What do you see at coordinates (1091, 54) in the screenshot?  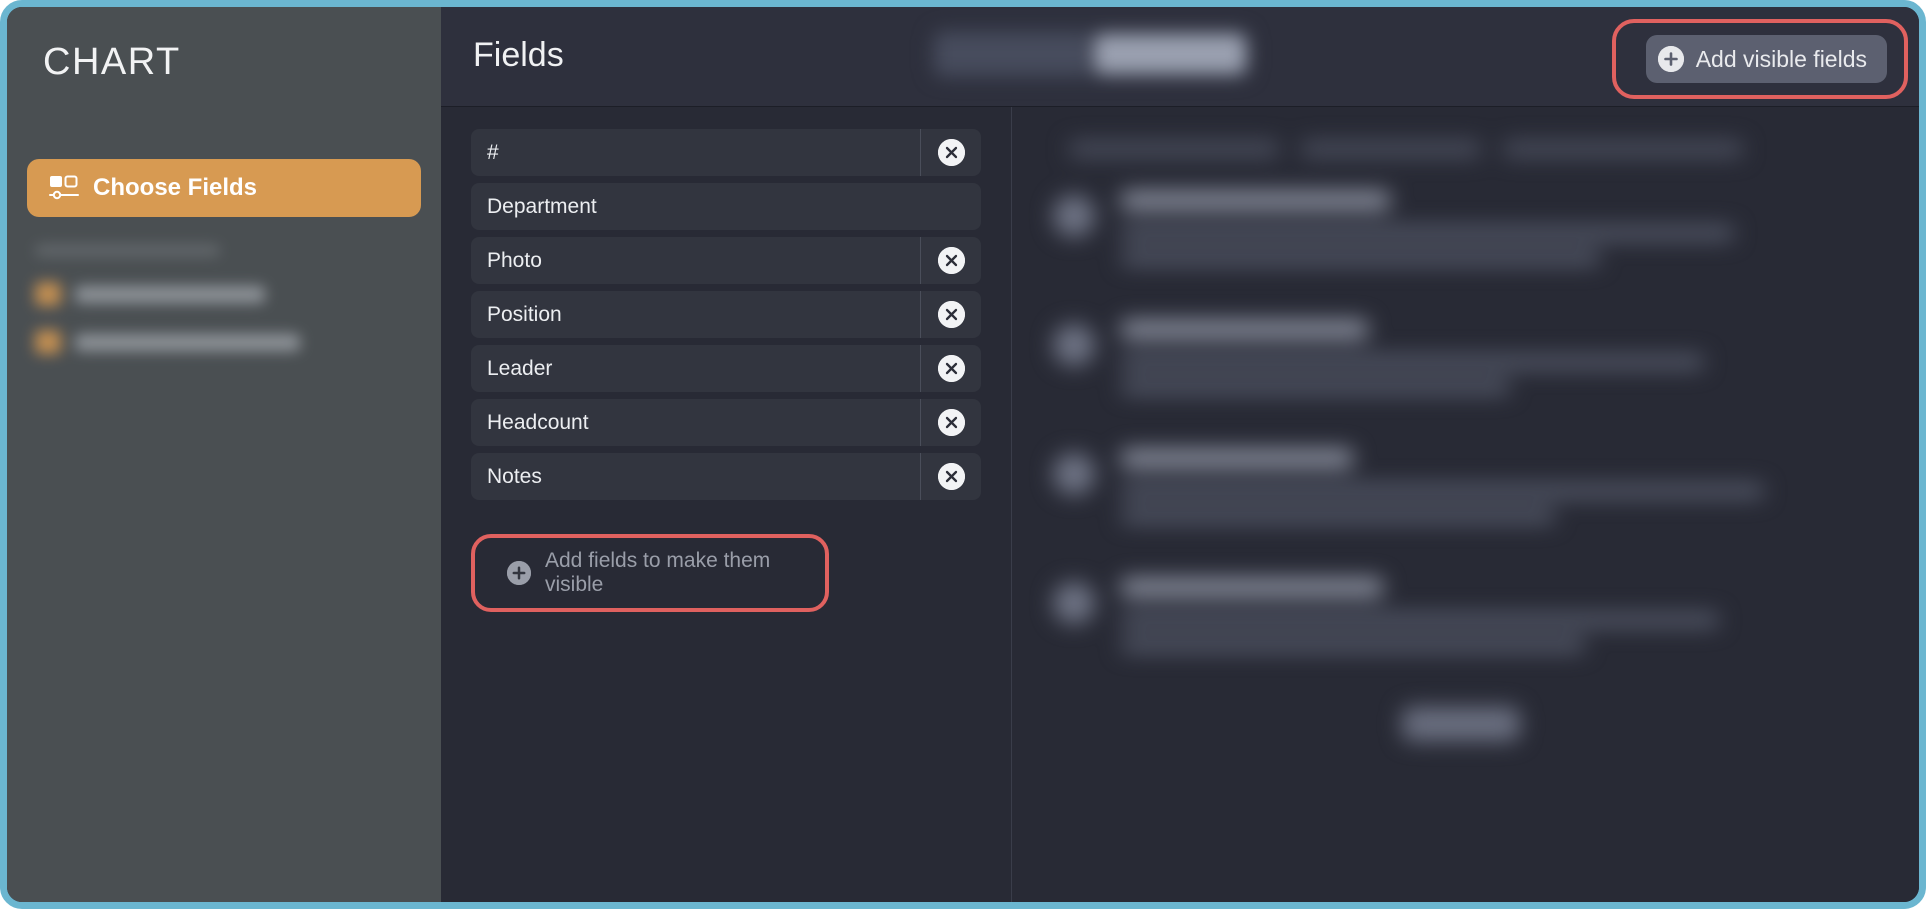 I see `view-mode-segmented-control` at bounding box center [1091, 54].